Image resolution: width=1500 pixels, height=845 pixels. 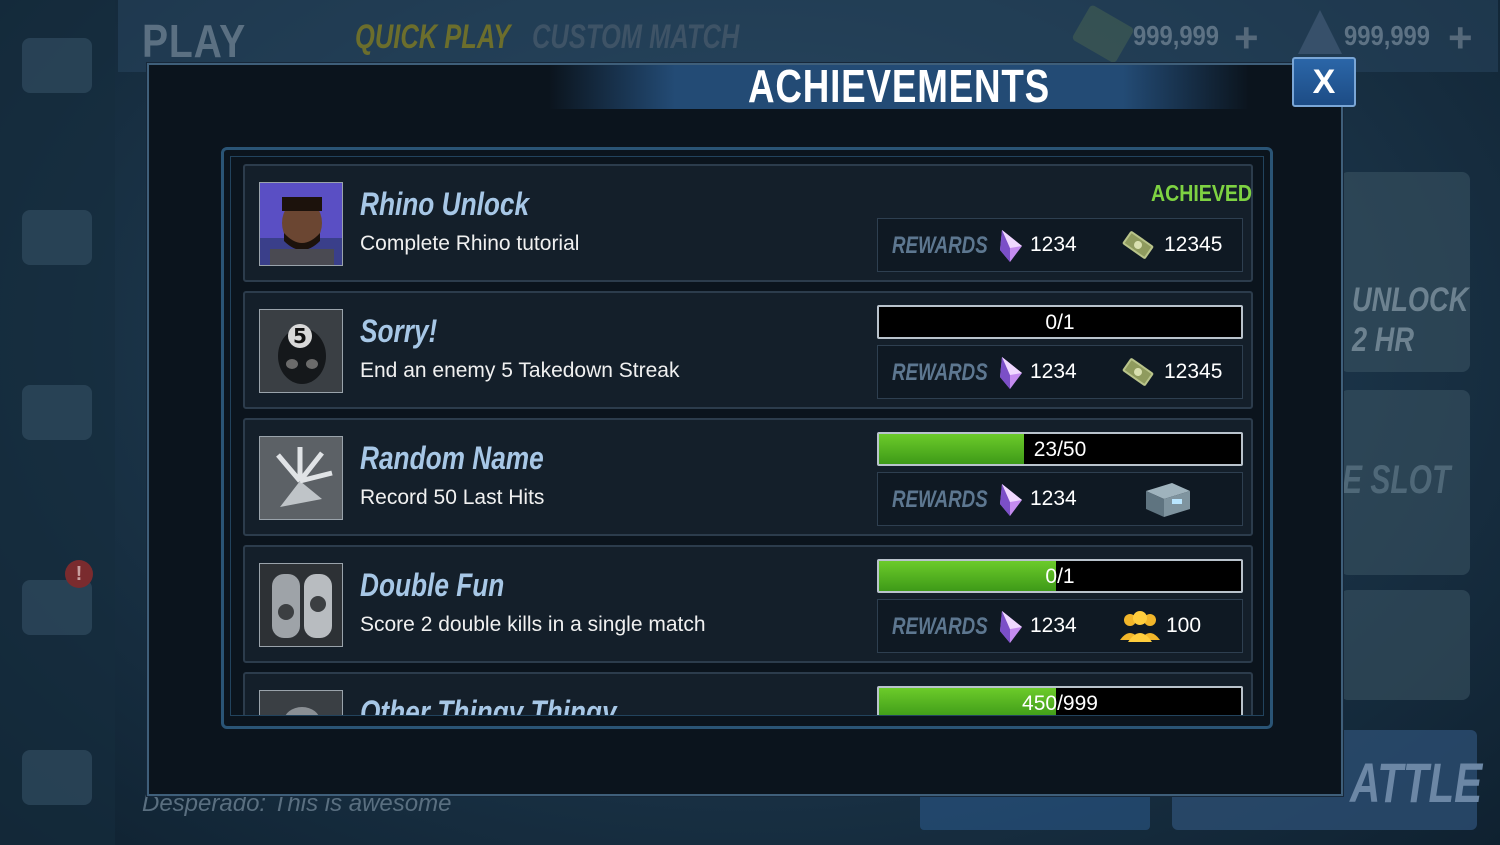 What do you see at coordinates (445, 204) in the screenshot?
I see `achievement-title: Rhino Unlock` at bounding box center [445, 204].